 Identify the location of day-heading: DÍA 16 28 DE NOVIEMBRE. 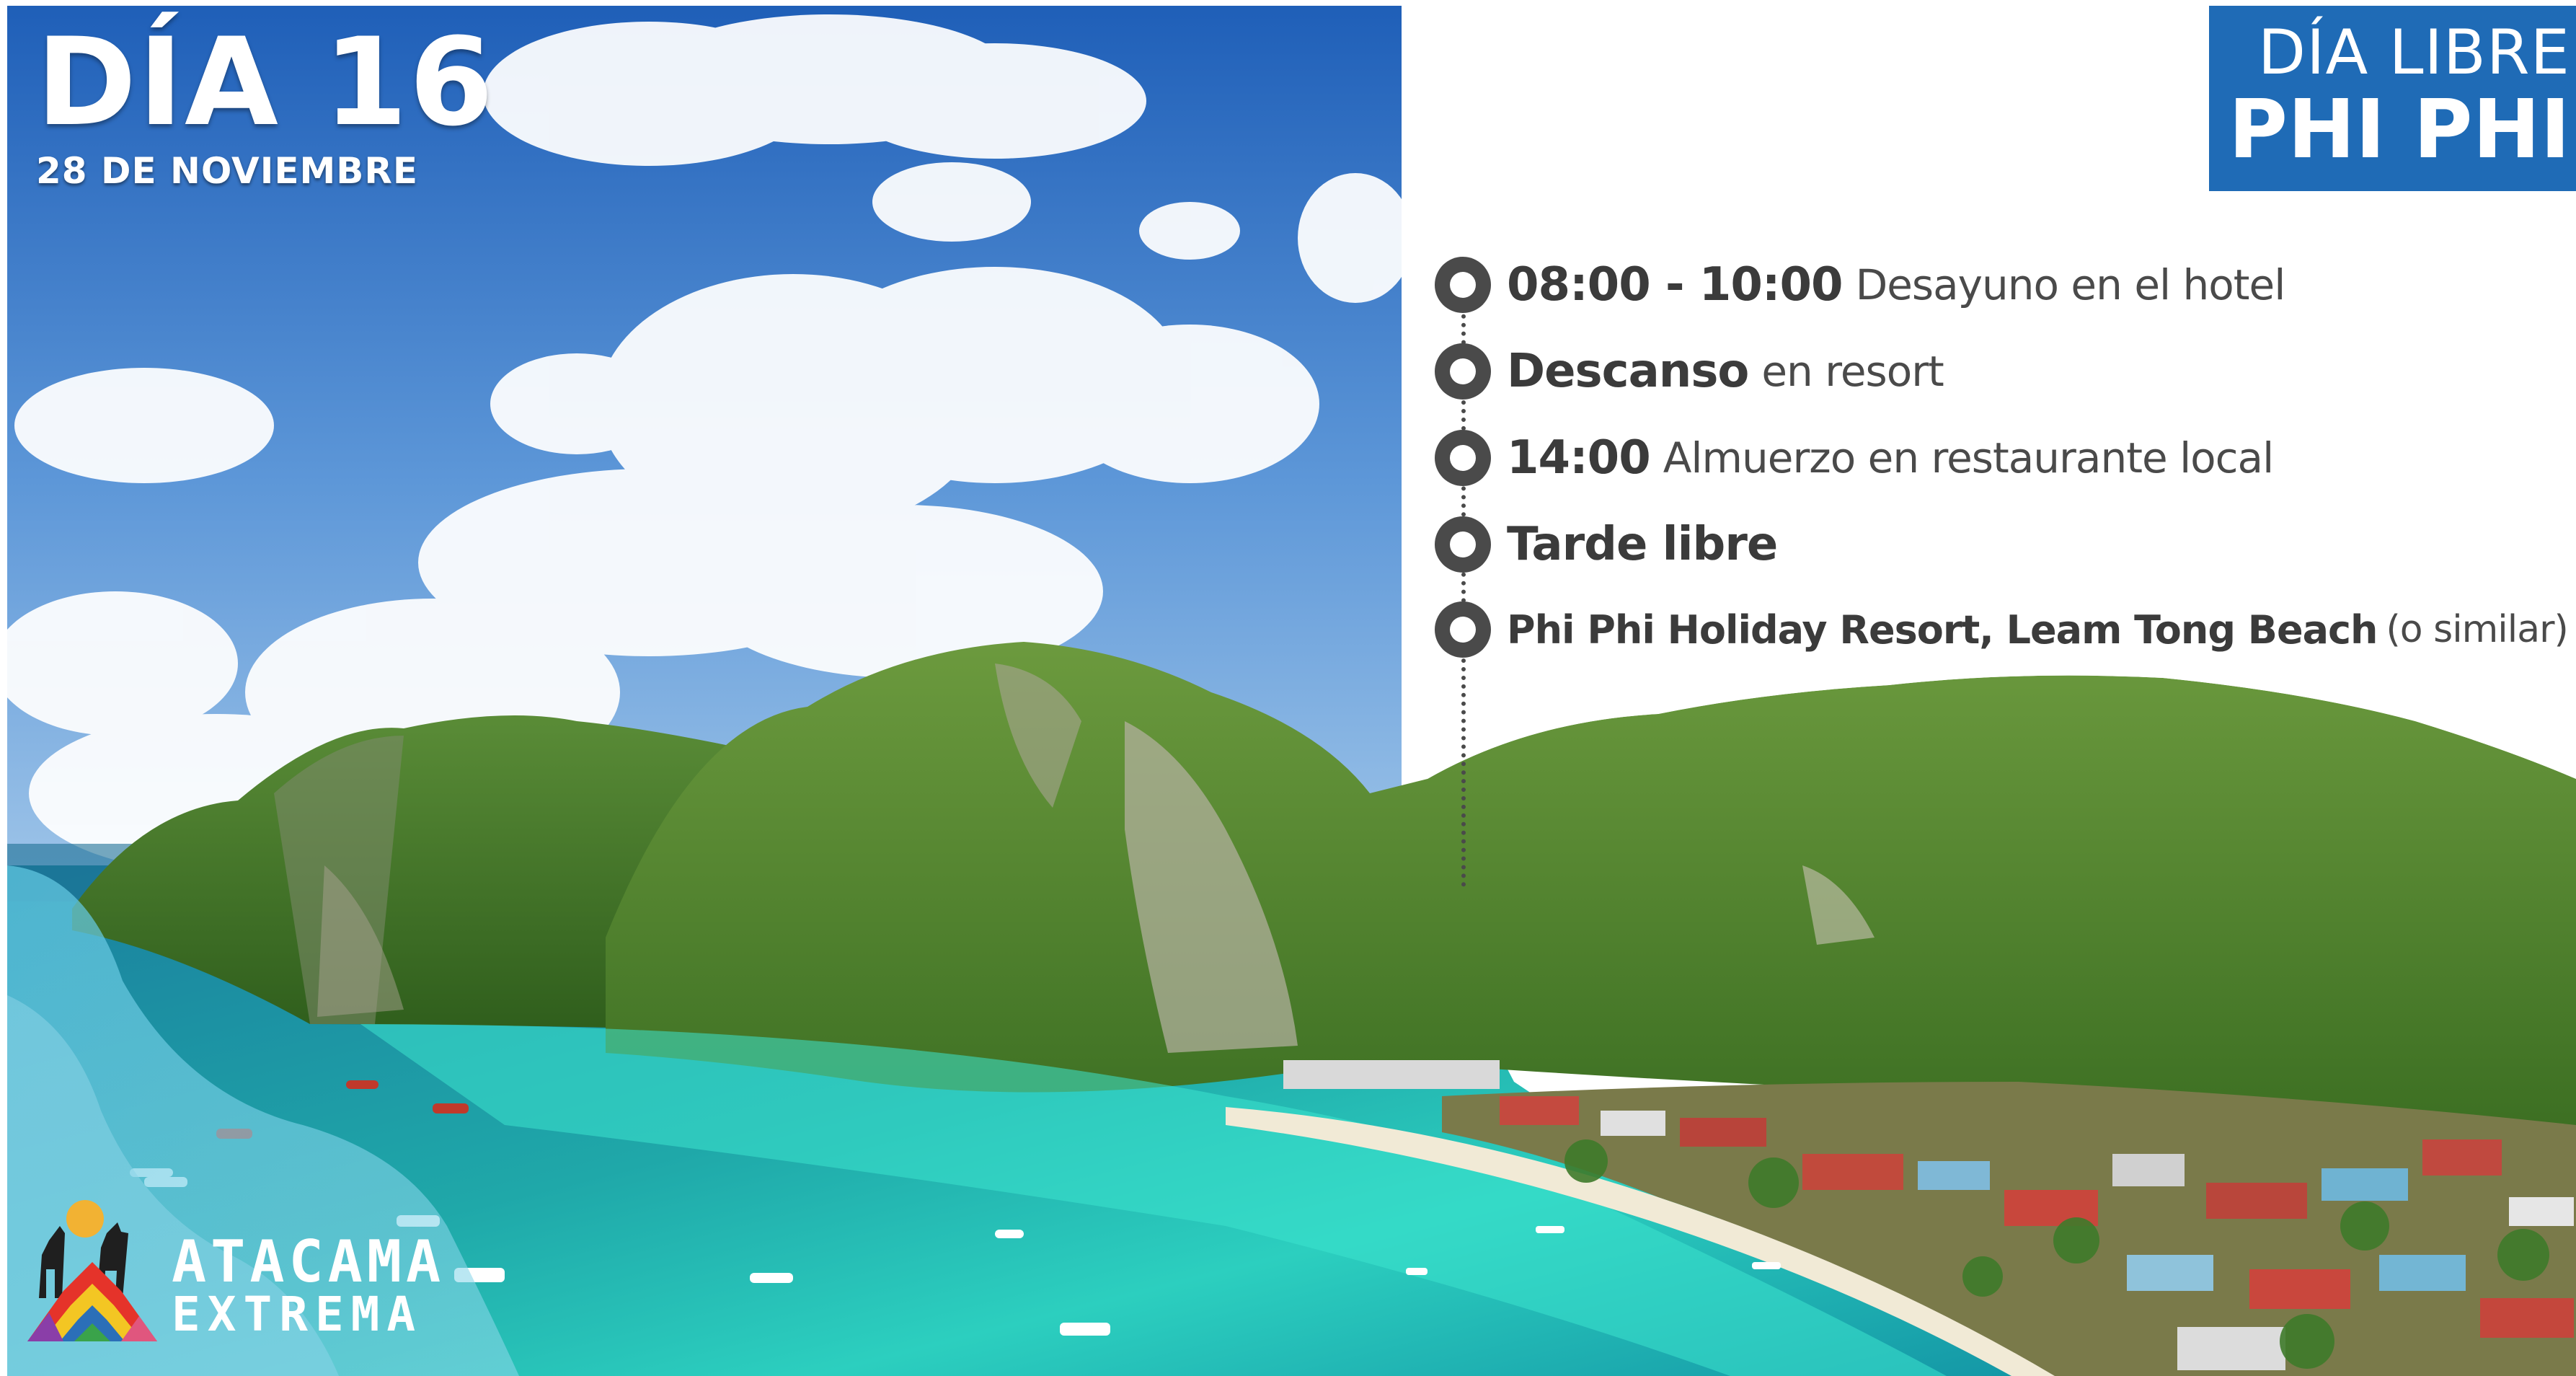
(265, 106).